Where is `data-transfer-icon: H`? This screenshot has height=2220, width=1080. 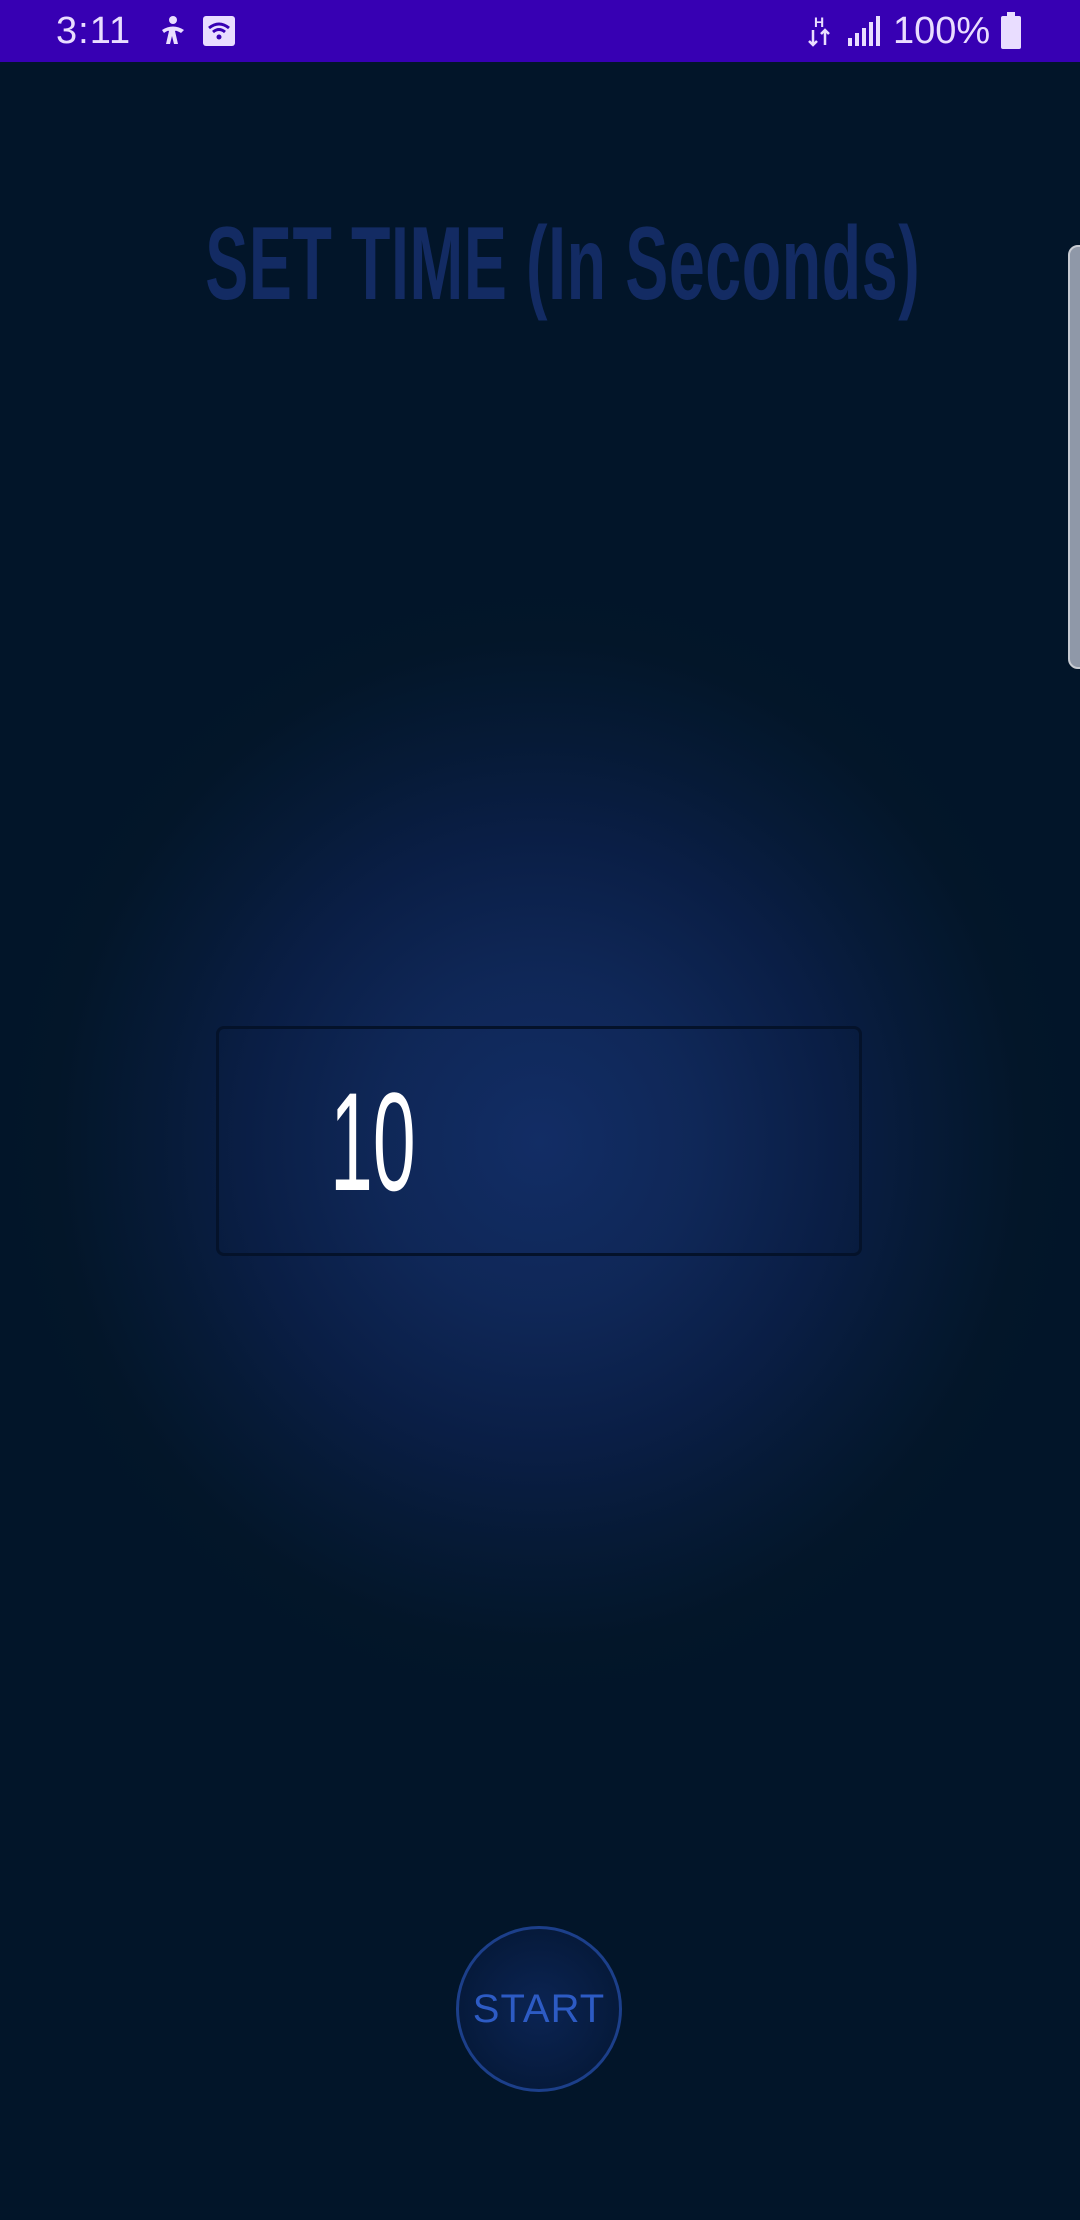 data-transfer-icon: H is located at coordinates (819, 31).